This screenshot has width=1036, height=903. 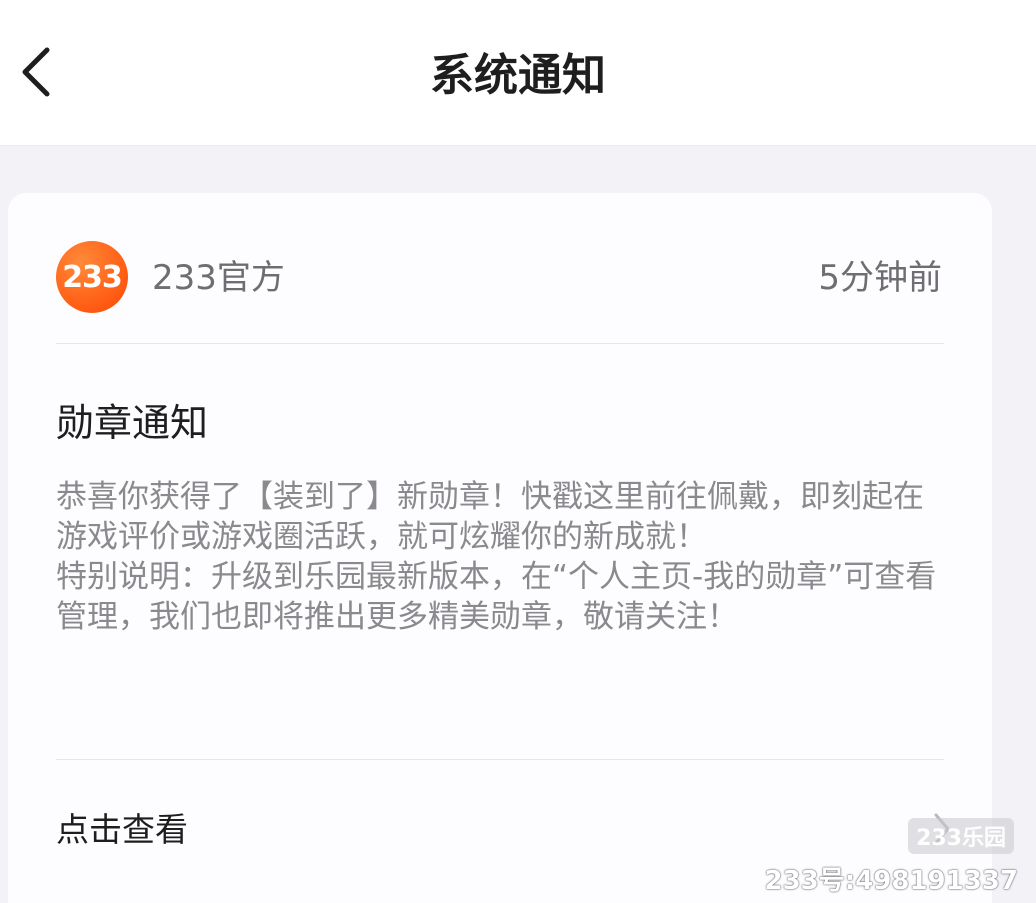 What do you see at coordinates (891, 881) in the screenshot?
I see `watermark-id: 233号:498191337` at bounding box center [891, 881].